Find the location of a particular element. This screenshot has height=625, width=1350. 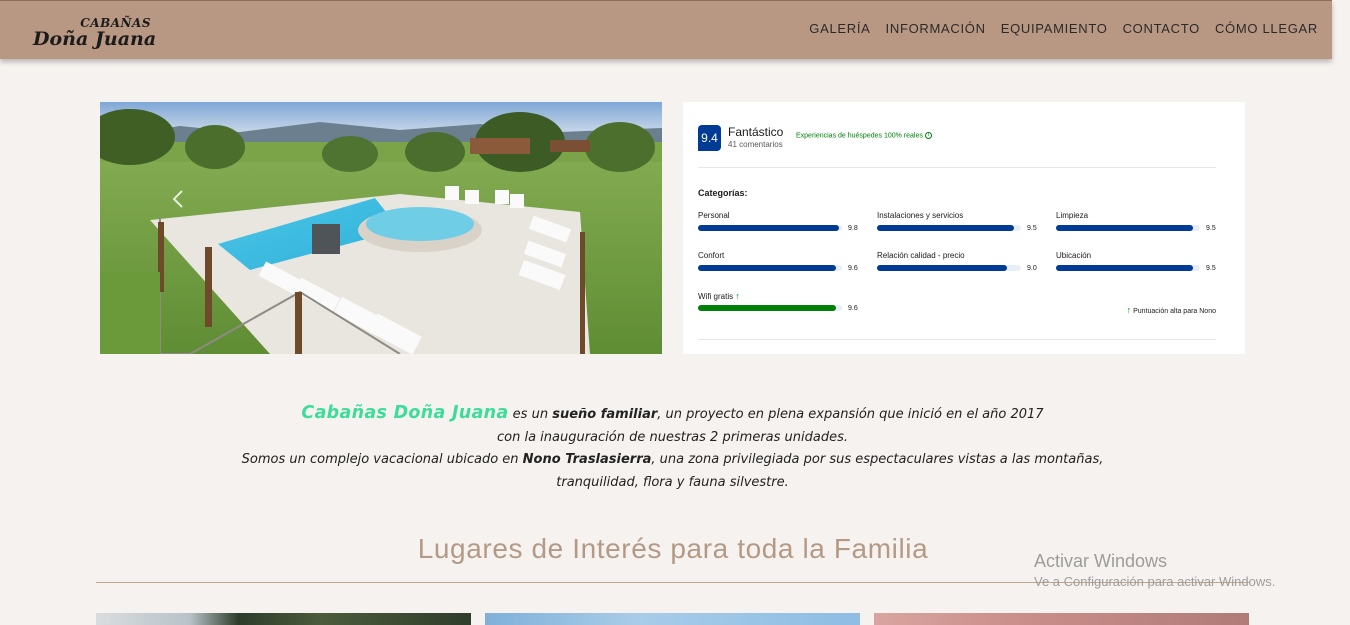

category-wifi: Wifi gratis ↑ 9.6 is located at coordinates (783, 306).